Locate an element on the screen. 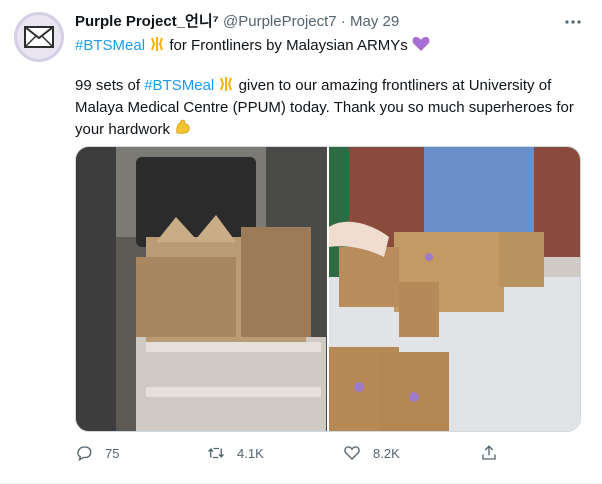  share-button is located at coordinates (495, 453).